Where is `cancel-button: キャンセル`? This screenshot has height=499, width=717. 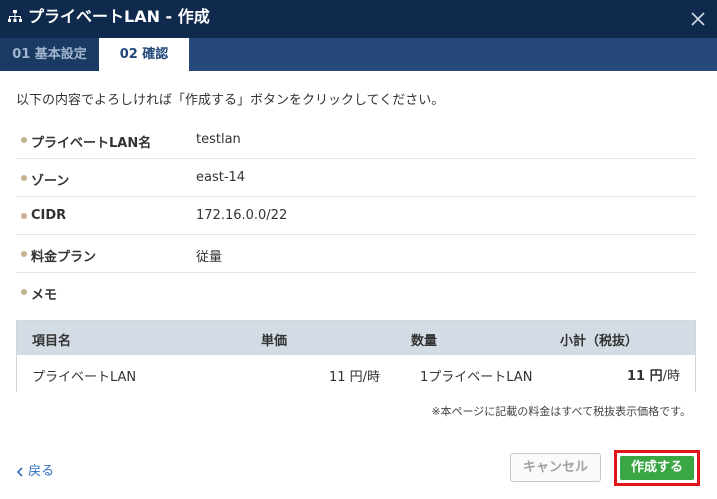
cancel-button: キャンセル is located at coordinates (555, 467).